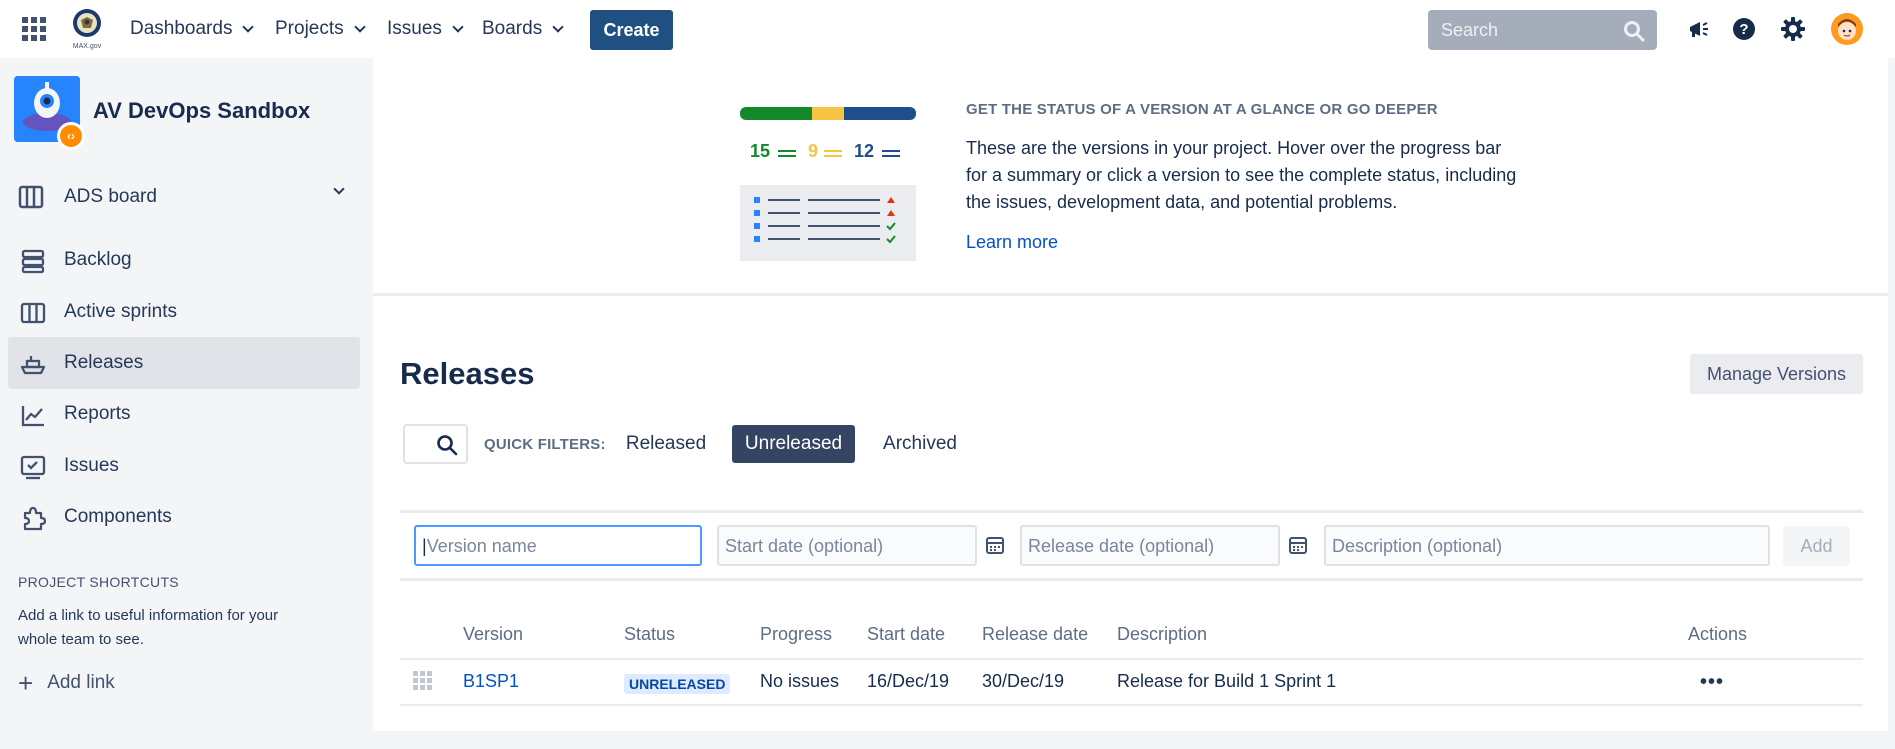 The height and width of the screenshot is (749, 1895). Describe the element at coordinates (1131, 659) in the screenshot. I see `header-divider` at that location.